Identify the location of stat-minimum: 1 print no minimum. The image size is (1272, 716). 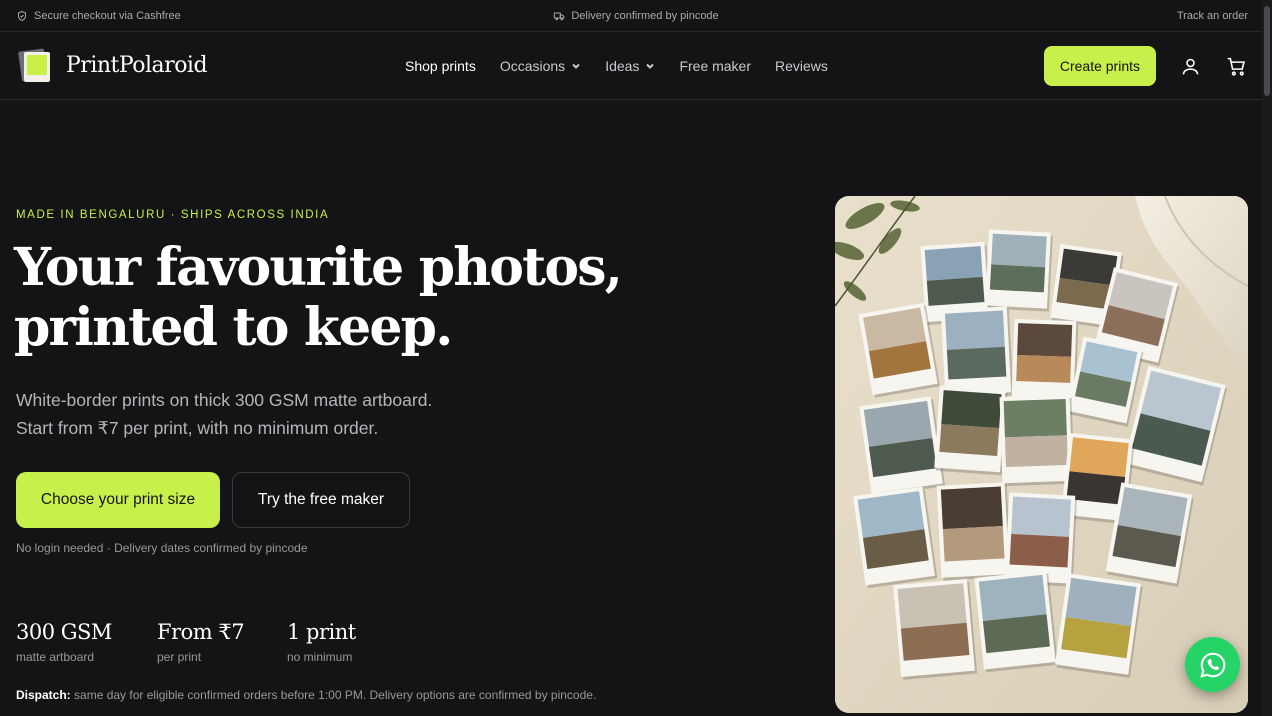
(347, 642).